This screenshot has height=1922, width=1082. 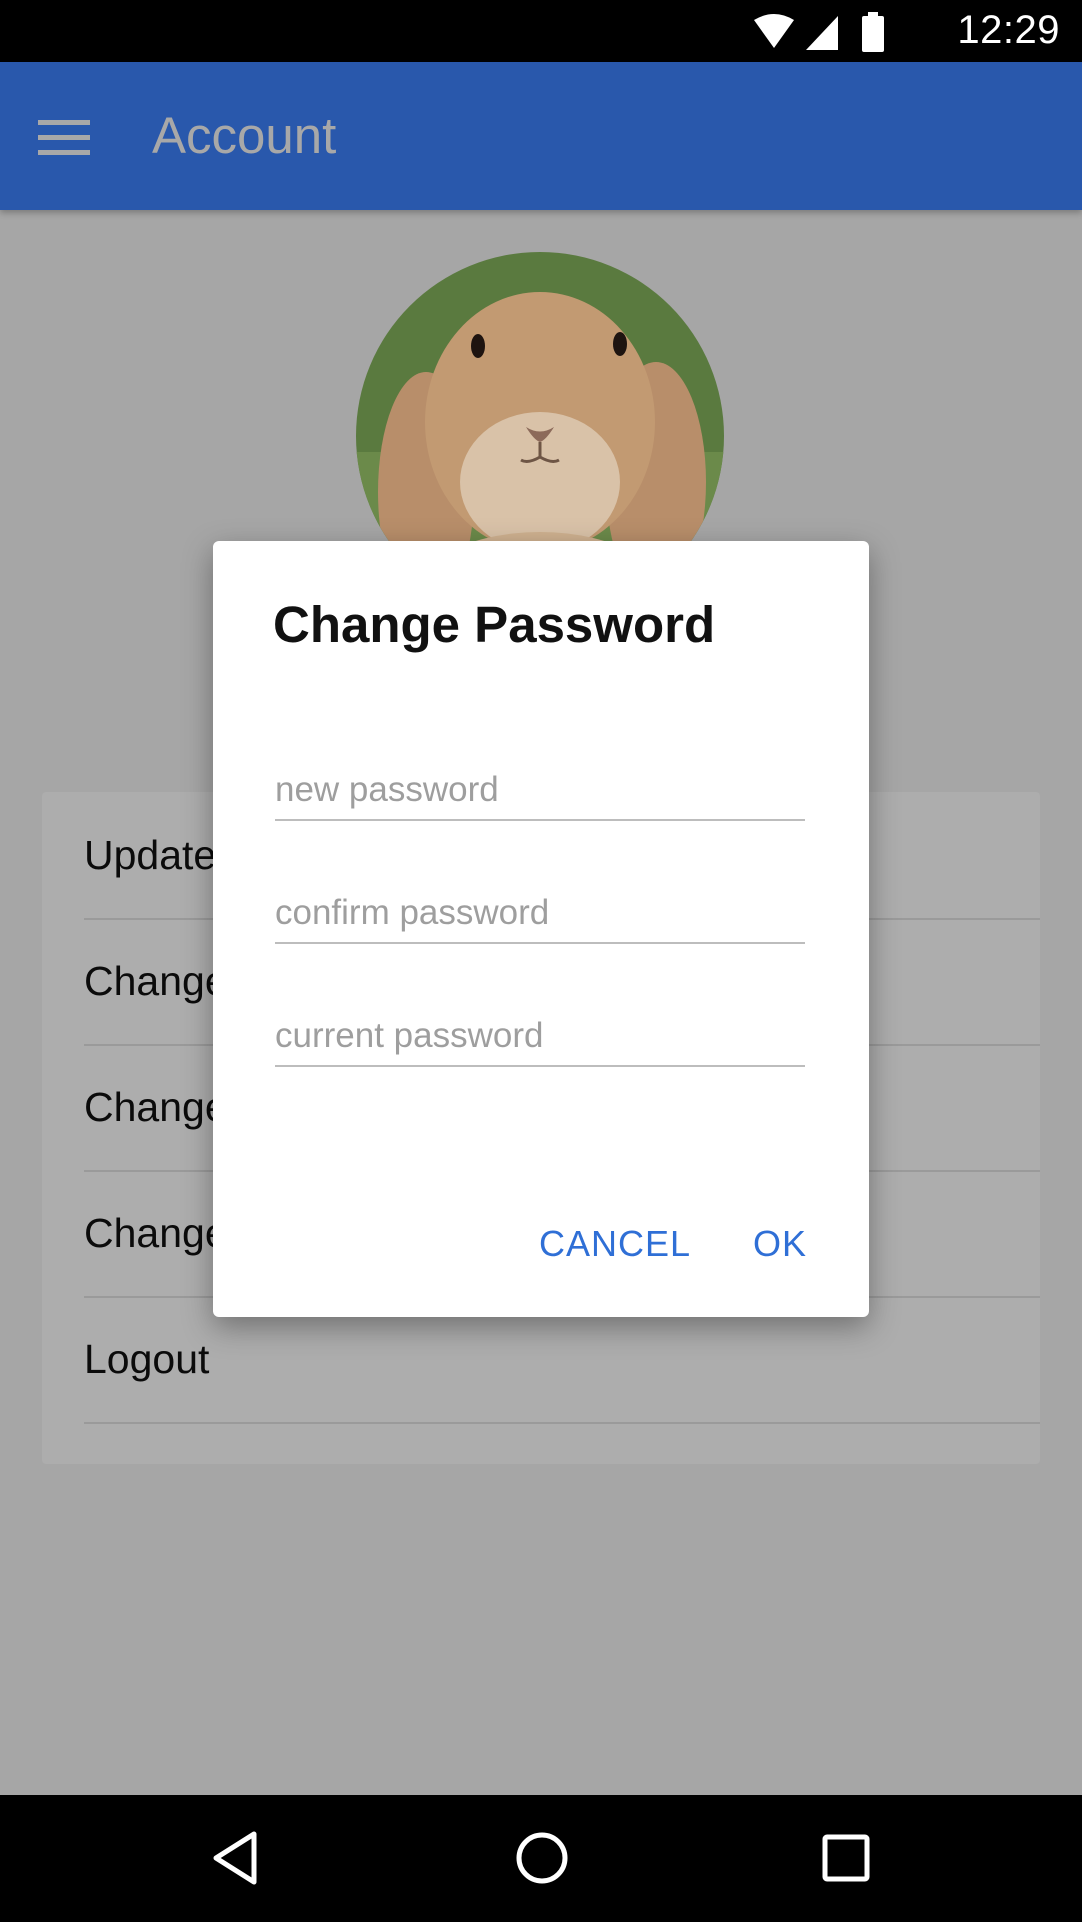 What do you see at coordinates (822, 33) in the screenshot?
I see `cell-signal-icon` at bounding box center [822, 33].